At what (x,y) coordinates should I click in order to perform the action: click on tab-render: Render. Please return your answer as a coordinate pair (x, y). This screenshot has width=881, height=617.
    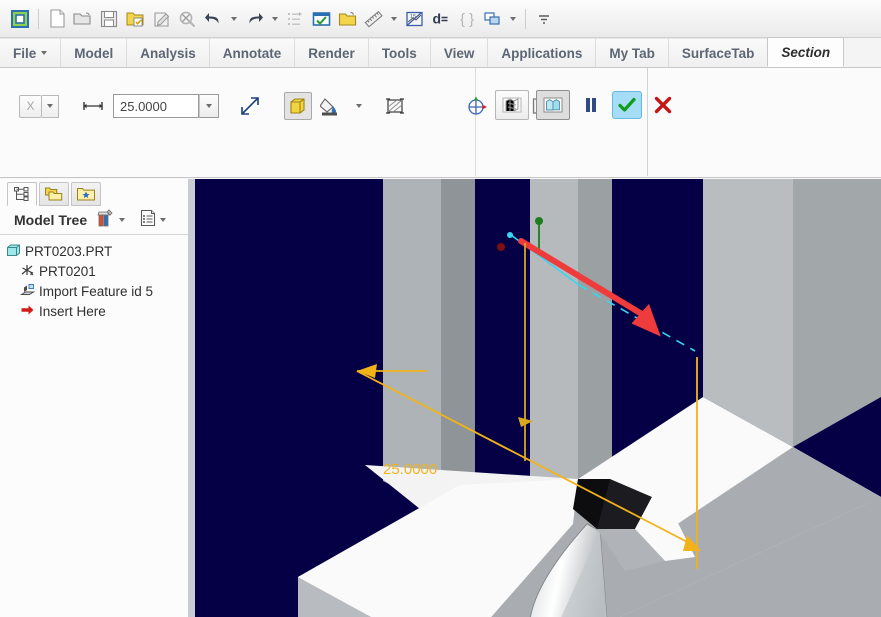
    Looking at the image, I should click on (331, 52).